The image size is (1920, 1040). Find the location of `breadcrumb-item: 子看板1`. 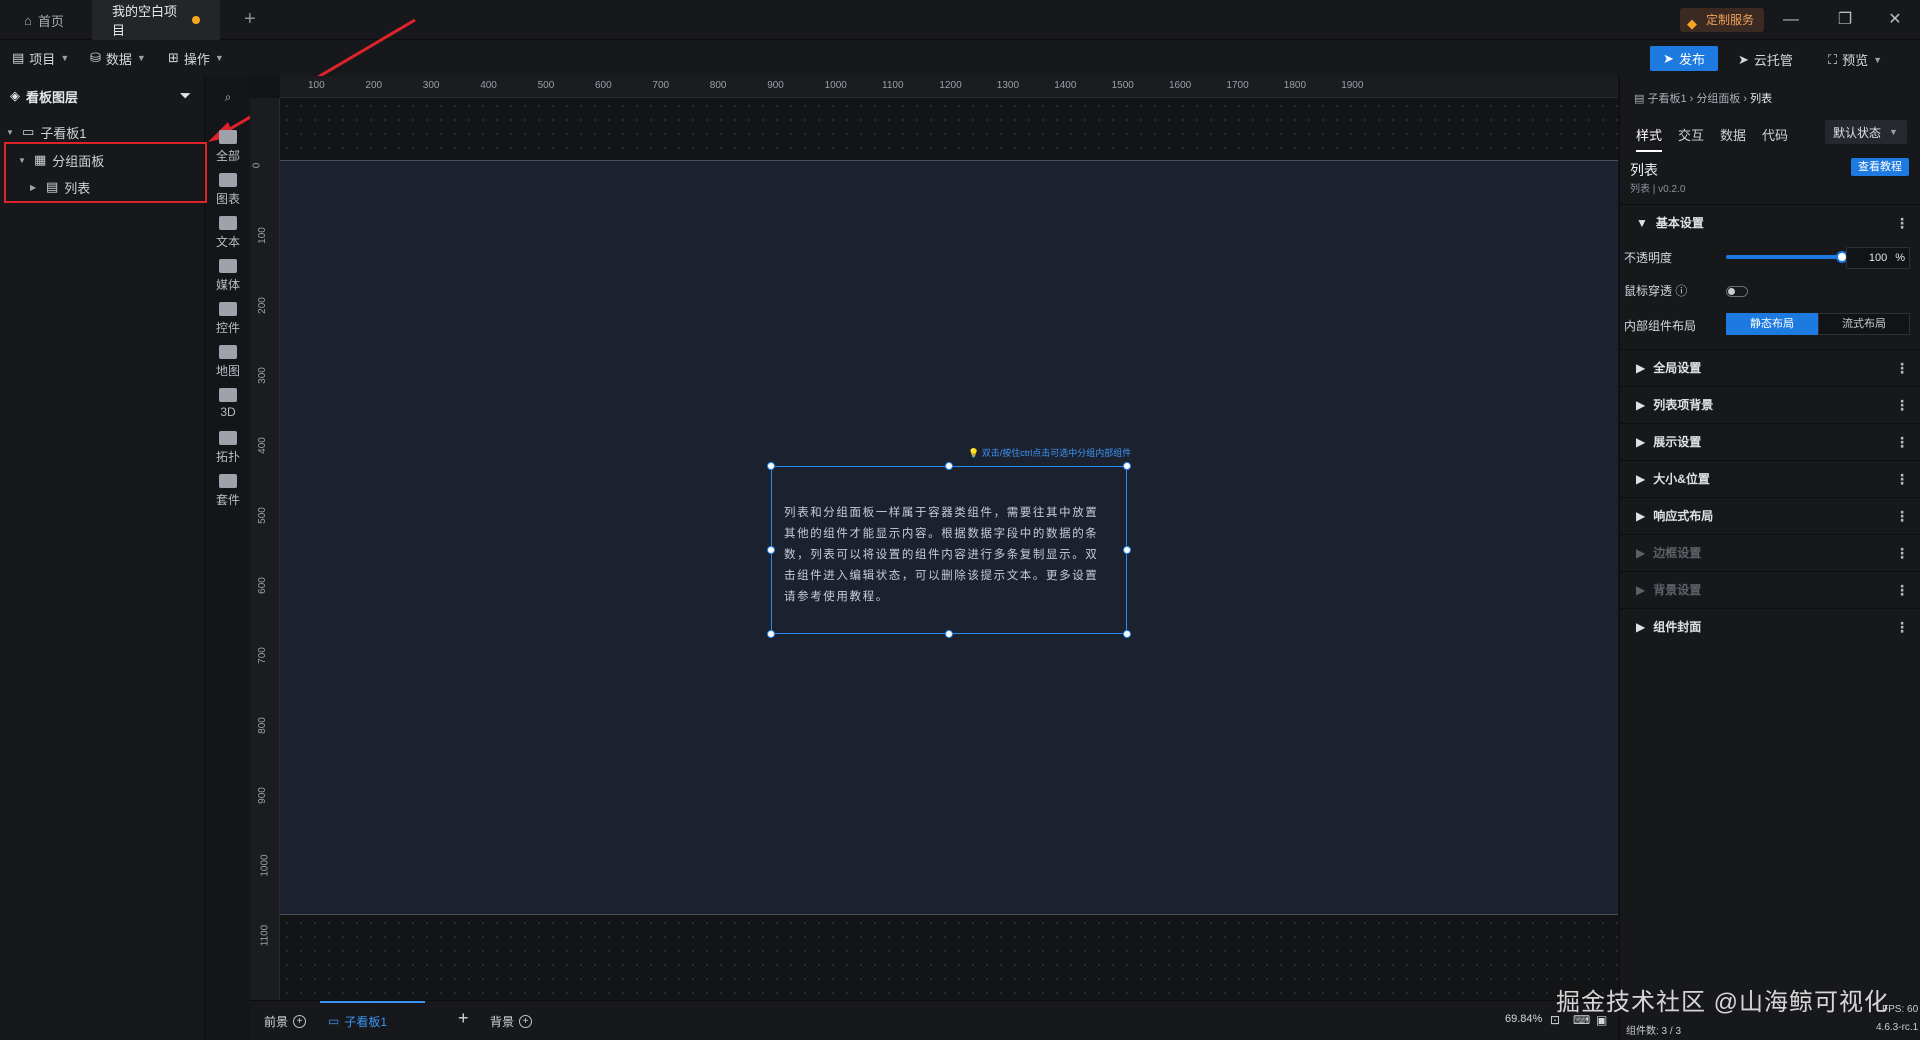

breadcrumb-item: 子看板1 is located at coordinates (1666, 99).